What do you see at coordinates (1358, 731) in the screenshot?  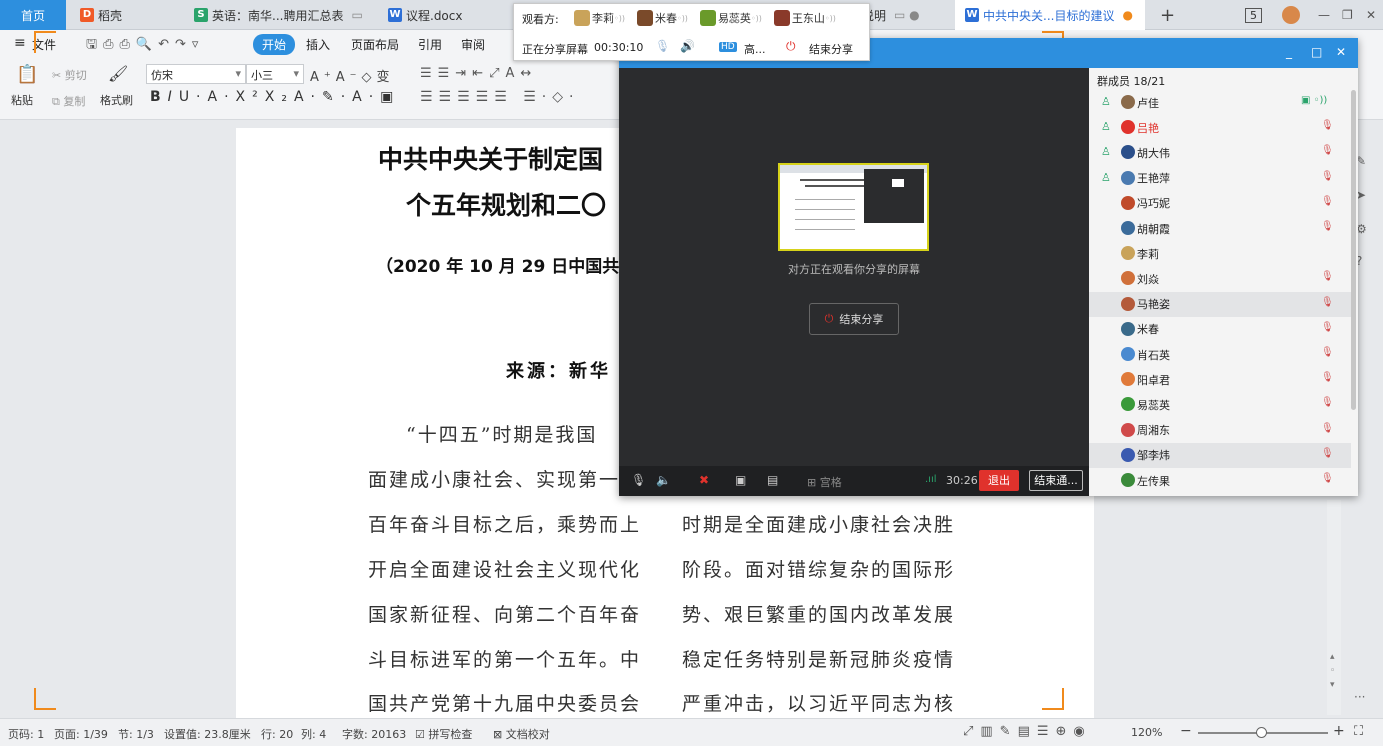 I see `fit-icon: ⛶` at bounding box center [1358, 731].